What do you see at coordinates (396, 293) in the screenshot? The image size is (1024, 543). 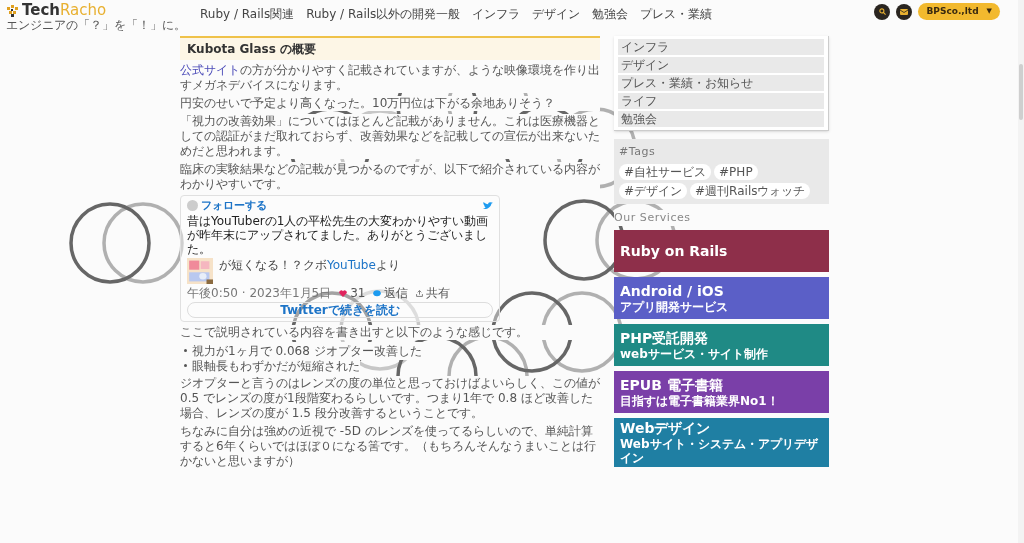 I see `reply-link: 返信` at bounding box center [396, 293].